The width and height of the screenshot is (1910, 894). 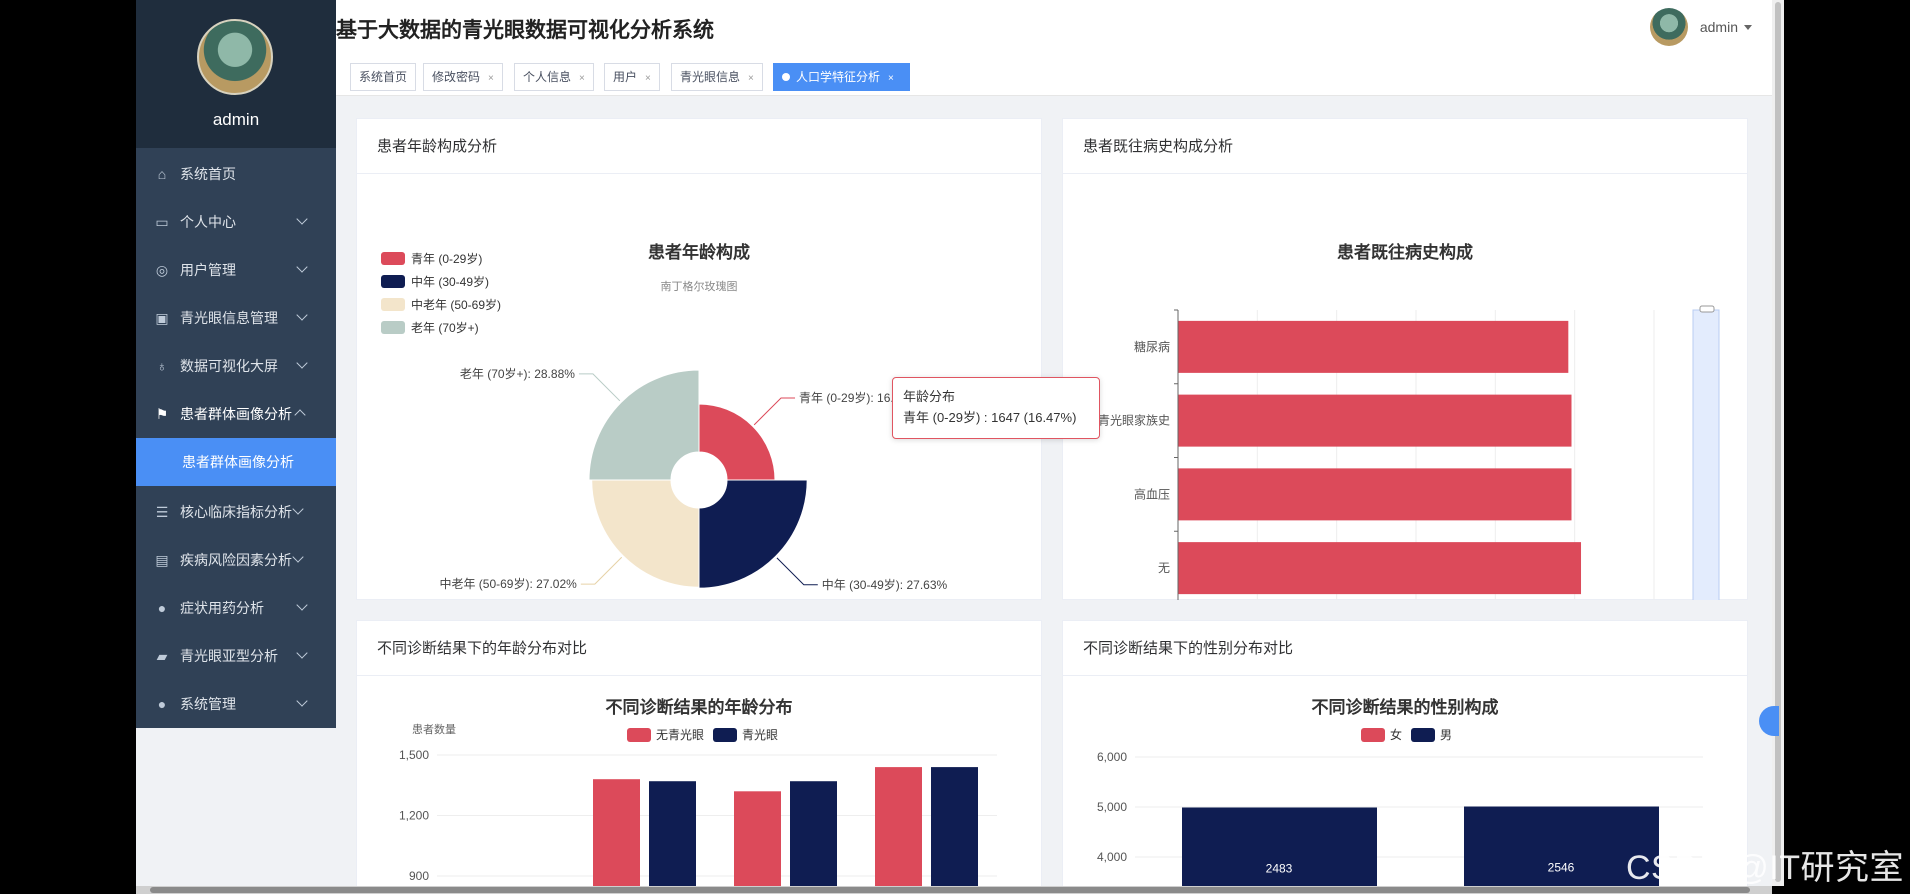 I want to click on sidebar-item-system: ● 系统管理, so click(x=236, y=704).